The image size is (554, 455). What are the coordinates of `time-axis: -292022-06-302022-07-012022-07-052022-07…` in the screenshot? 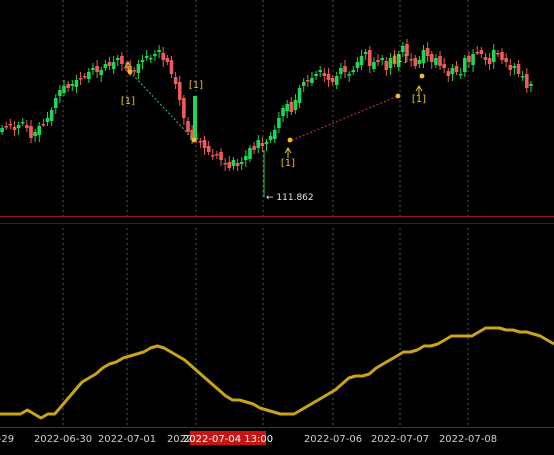 It's located at (277, 441).